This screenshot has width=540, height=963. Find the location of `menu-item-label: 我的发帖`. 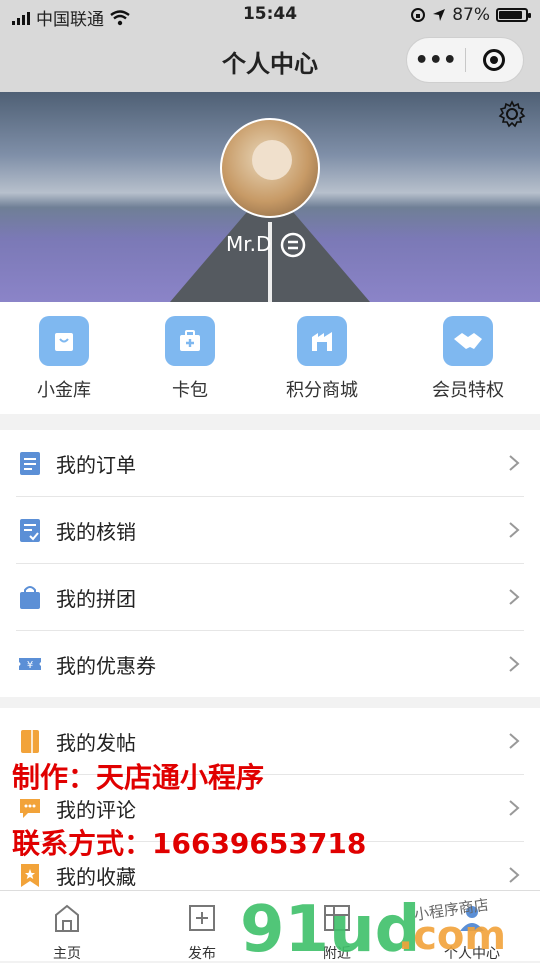

menu-item-label: 我的发帖 is located at coordinates (96, 743).